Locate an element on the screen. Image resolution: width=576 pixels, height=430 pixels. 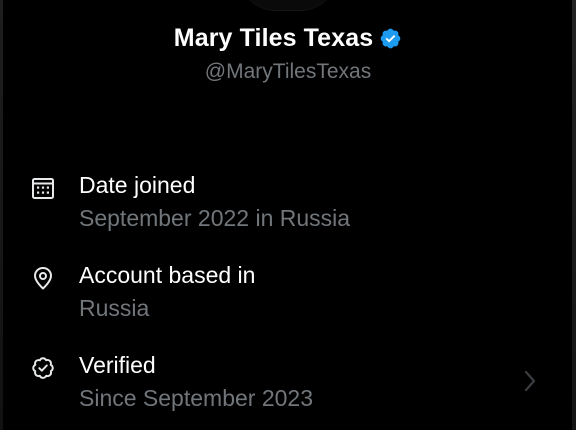
row-title-account-based-in: Account based in is located at coordinates (167, 275).